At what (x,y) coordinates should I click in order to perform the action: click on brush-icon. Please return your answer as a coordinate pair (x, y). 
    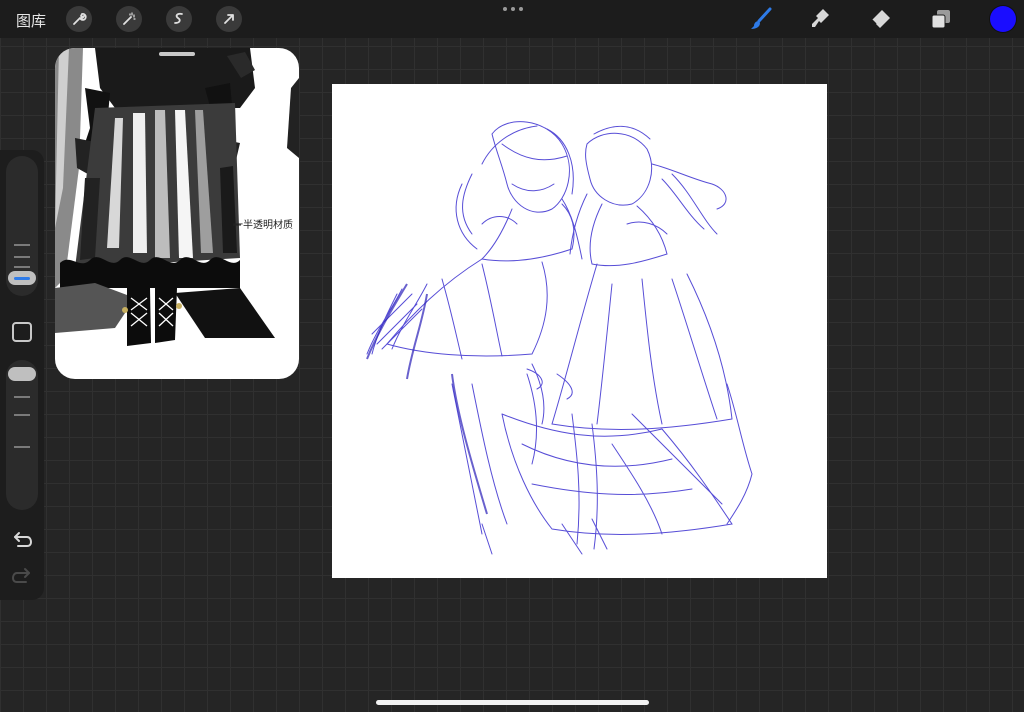
    Looking at the image, I should click on (761, 18).